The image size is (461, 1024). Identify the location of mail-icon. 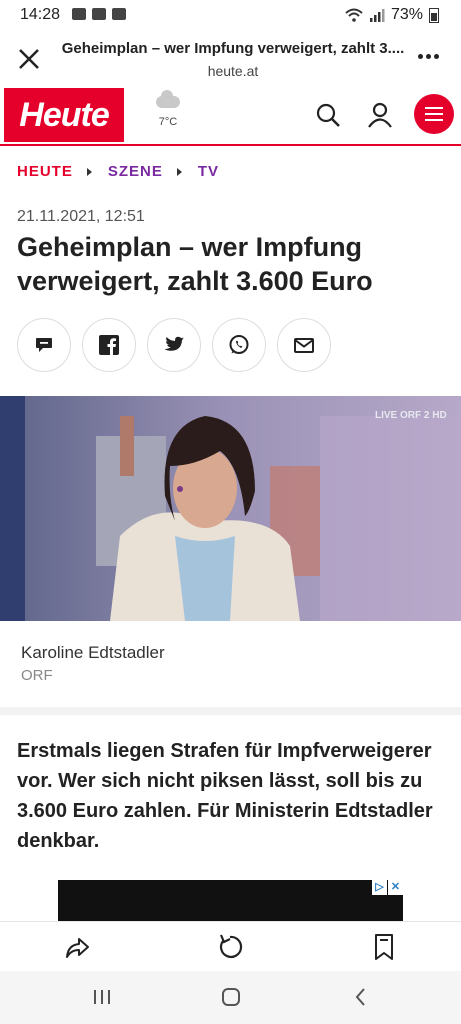
(304, 345).